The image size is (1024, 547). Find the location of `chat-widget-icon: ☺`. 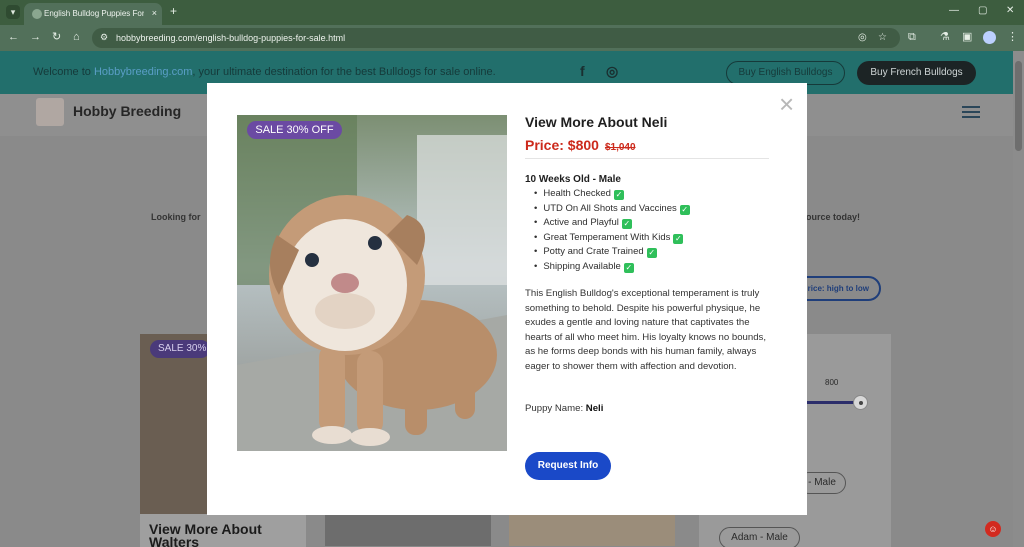

chat-widget-icon: ☺ is located at coordinates (993, 529).